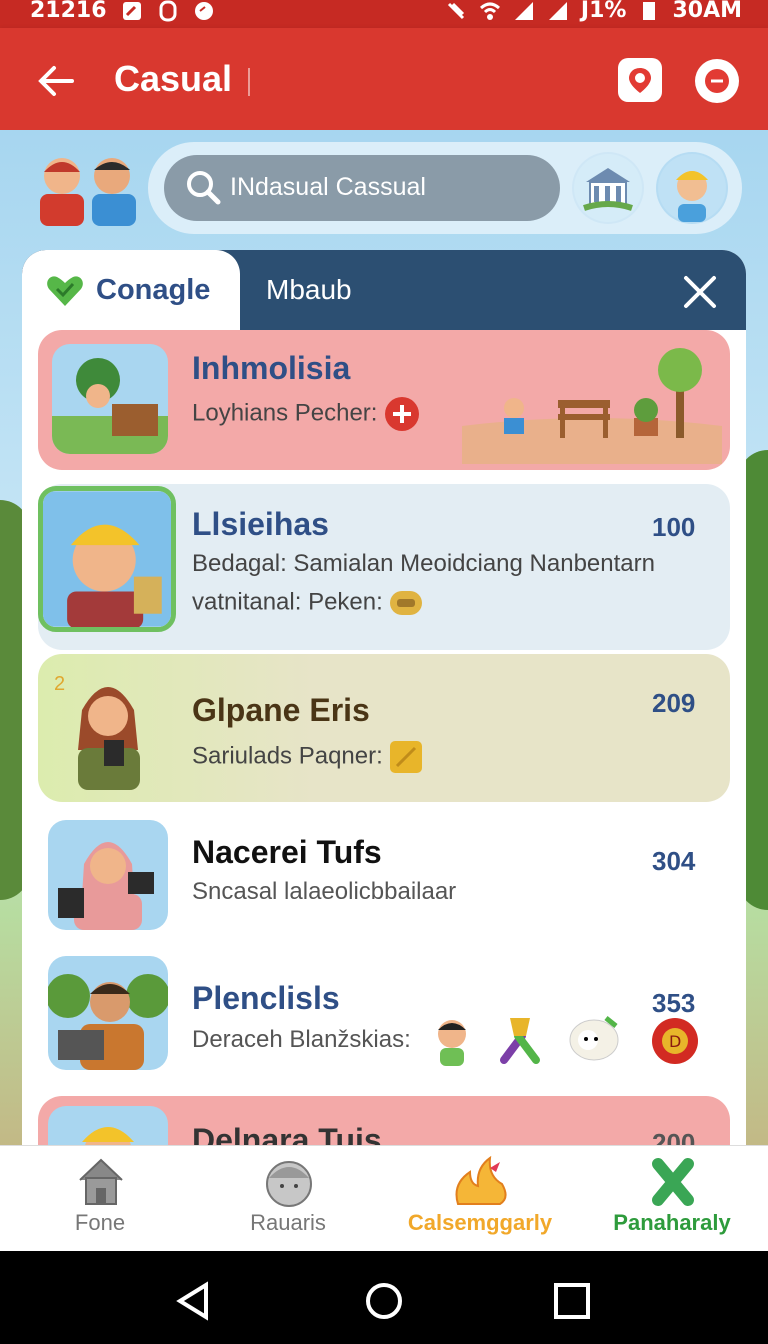  I want to click on nav-active-label: Panaharaly, so click(672, 1222).